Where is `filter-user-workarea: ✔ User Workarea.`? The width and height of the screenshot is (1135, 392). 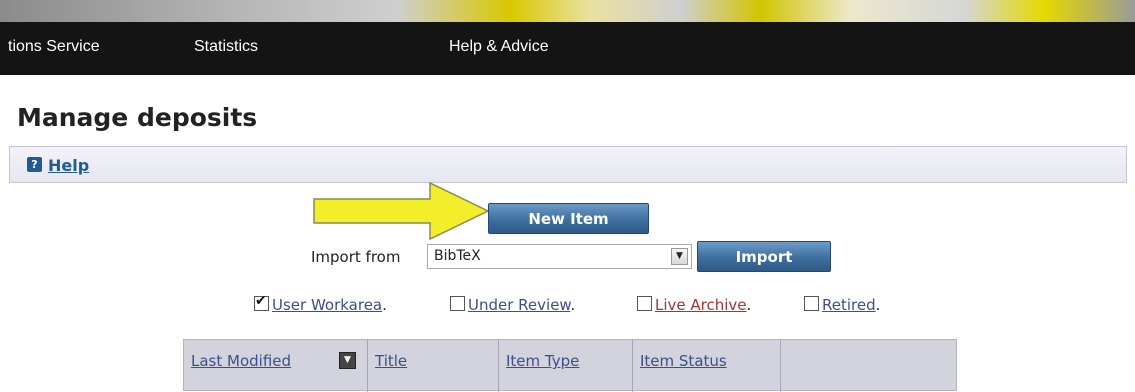 filter-user-workarea: ✔ User Workarea. is located at coordinates (320, 303).